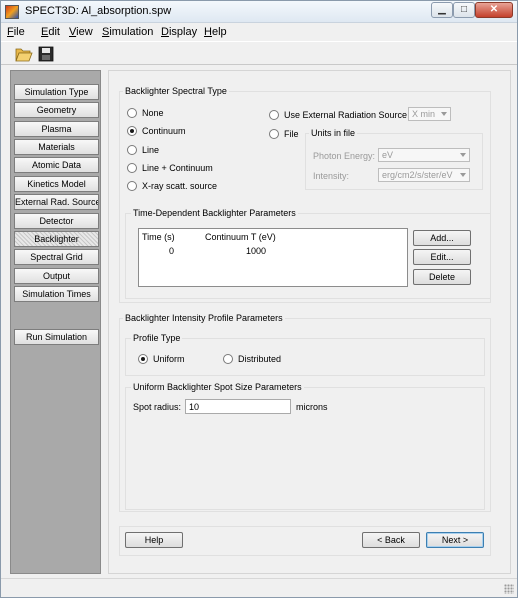 This screenshot has height=598, width=518. I want to click on radio-continuum, so click(132, 131).